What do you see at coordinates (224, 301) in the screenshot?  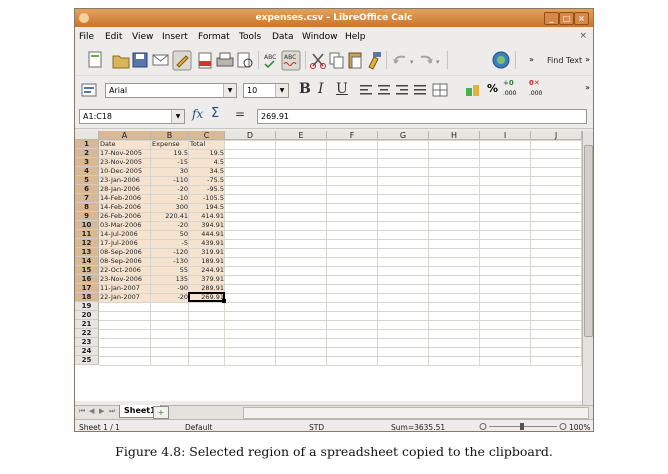 I see `fill-handle` at bounding box center [224, 301].